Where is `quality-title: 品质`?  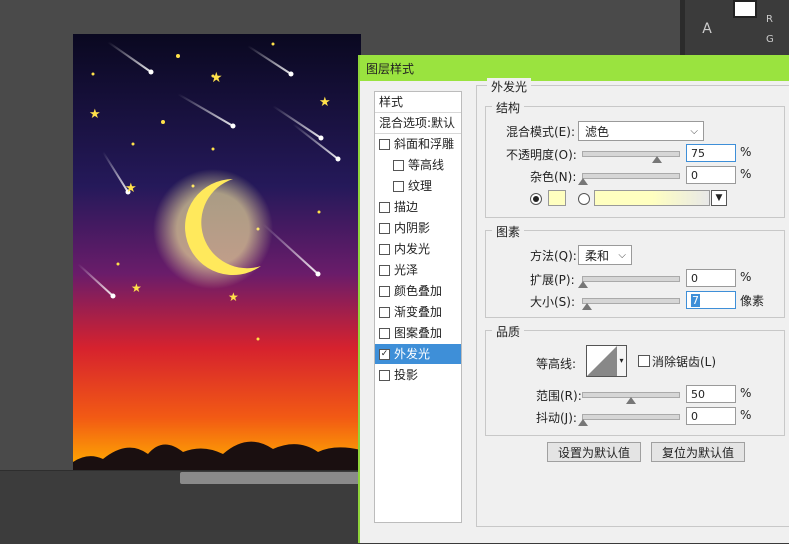
quality-title: 品质 is located at coordinates (508, 331).